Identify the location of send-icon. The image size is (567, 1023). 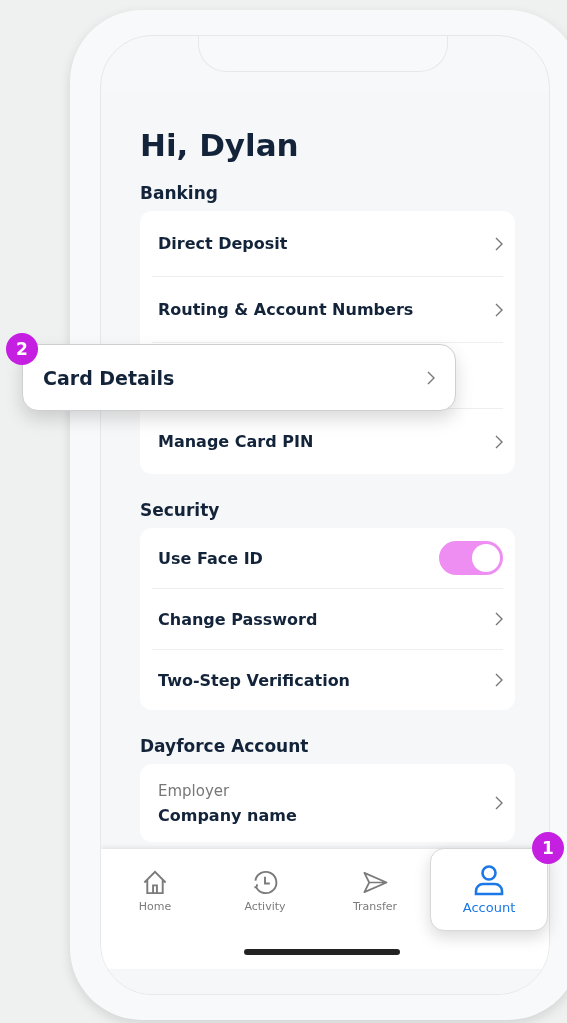
(375, 882).